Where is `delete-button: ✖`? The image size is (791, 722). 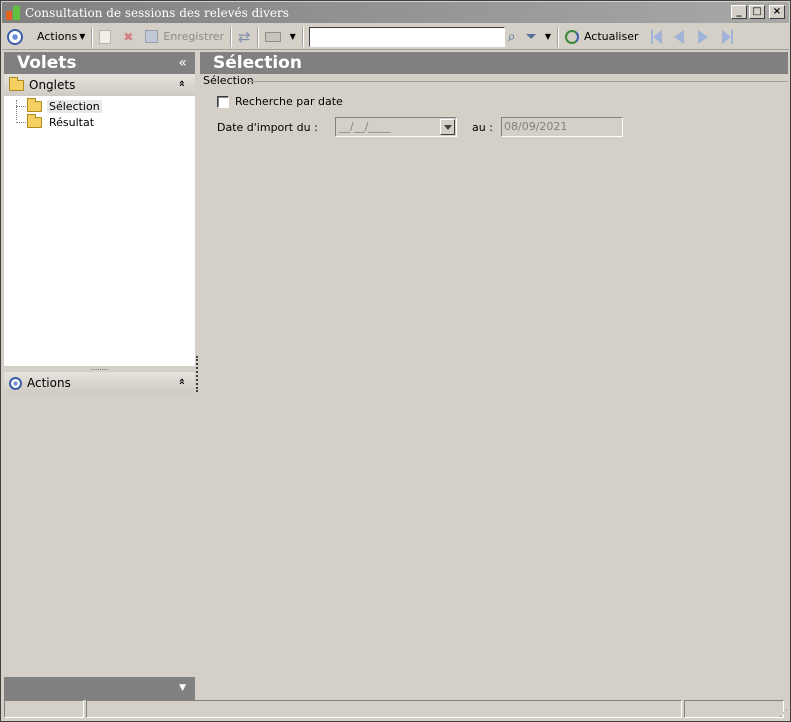
delete-button: ✖ is located at coordinates (128, 37).